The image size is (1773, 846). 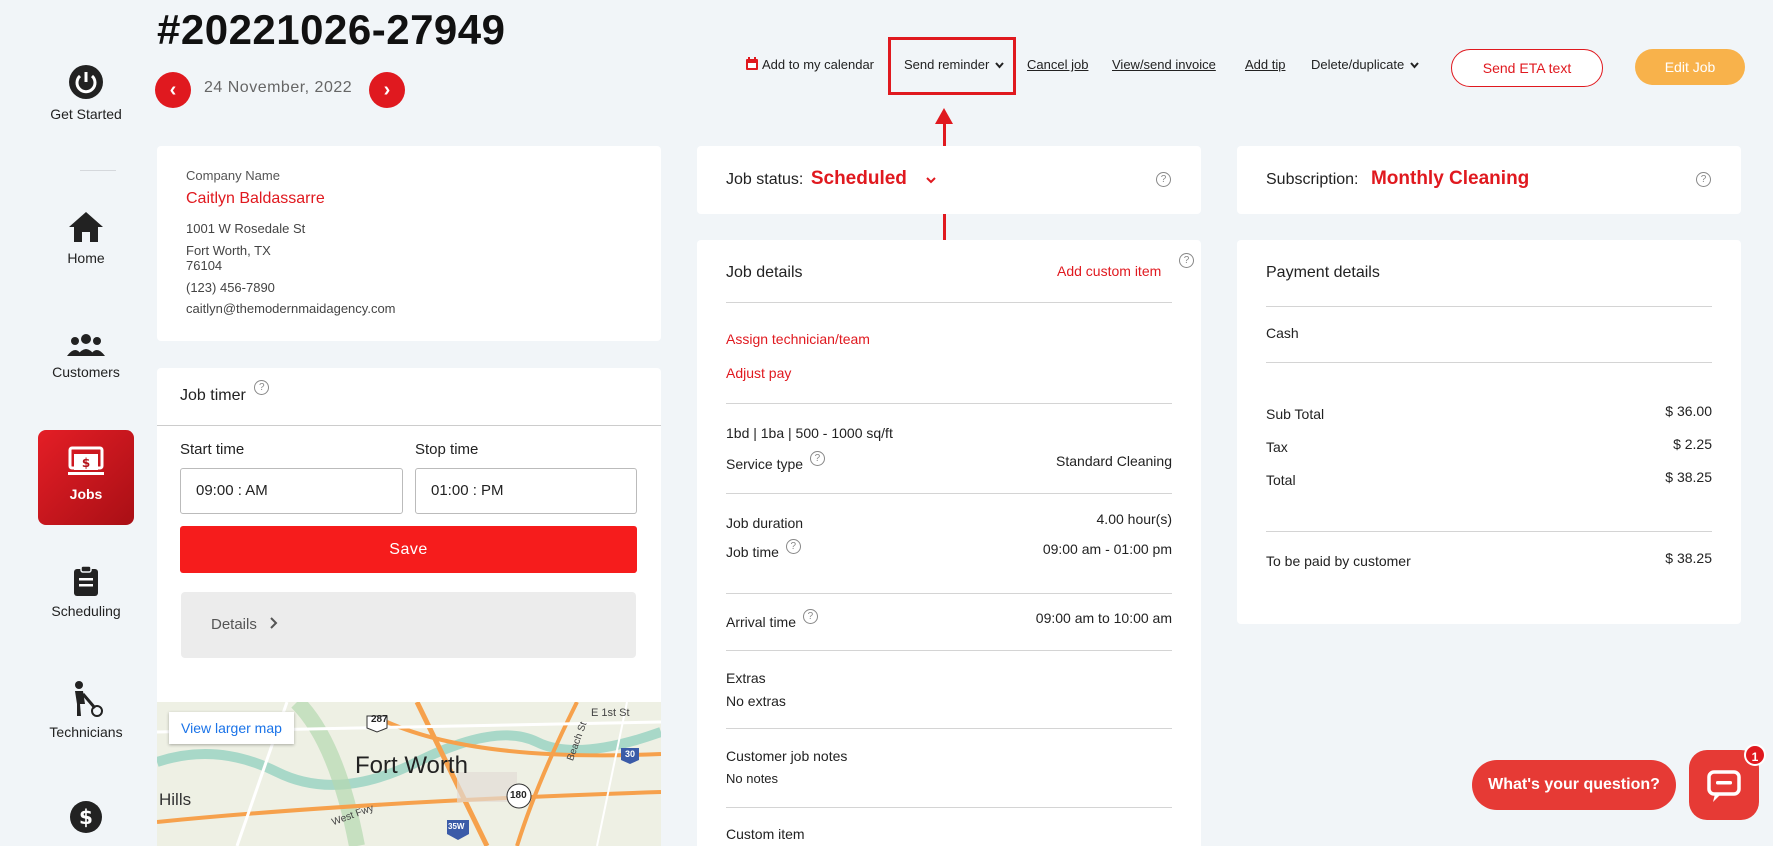 I want to click on job-time-label: Job time ?, so click(x=763, y=550).